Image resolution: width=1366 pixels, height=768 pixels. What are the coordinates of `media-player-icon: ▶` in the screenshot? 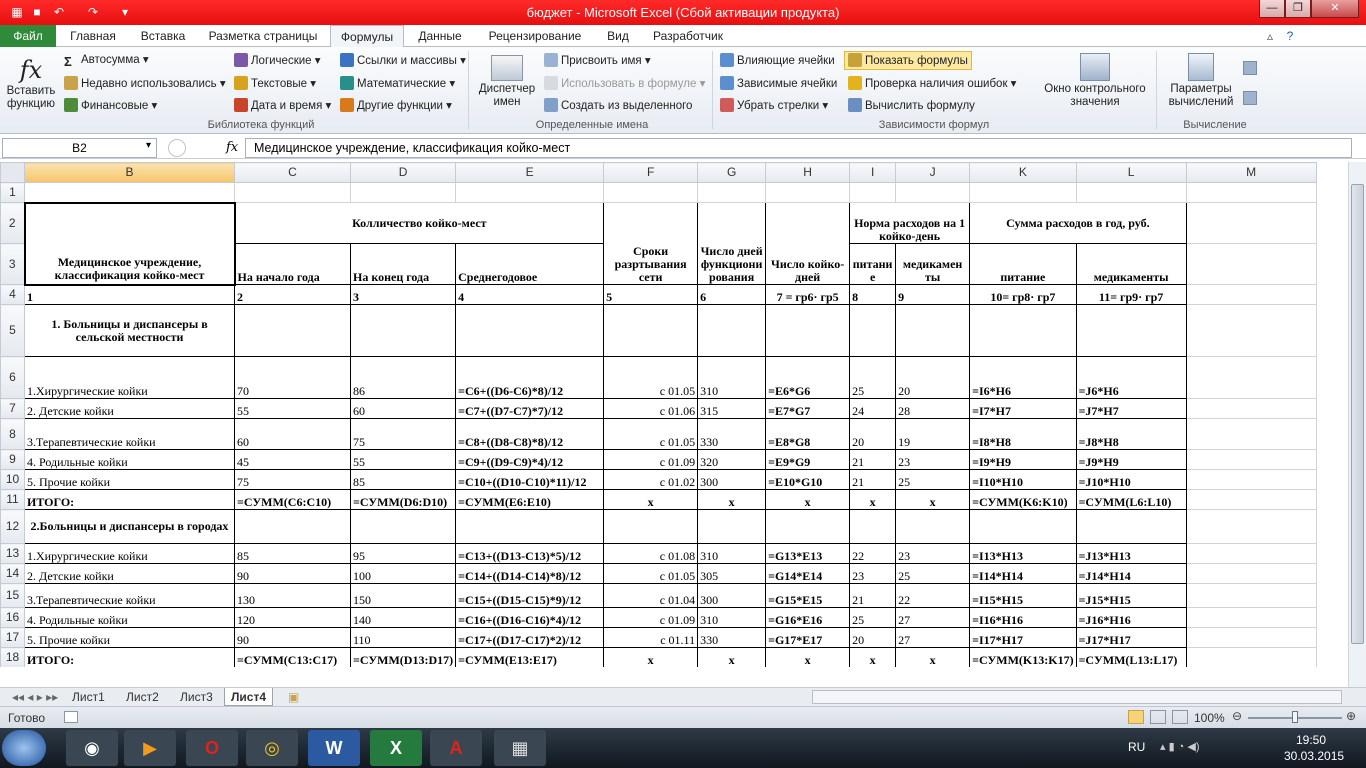 It's located at (150, 748).